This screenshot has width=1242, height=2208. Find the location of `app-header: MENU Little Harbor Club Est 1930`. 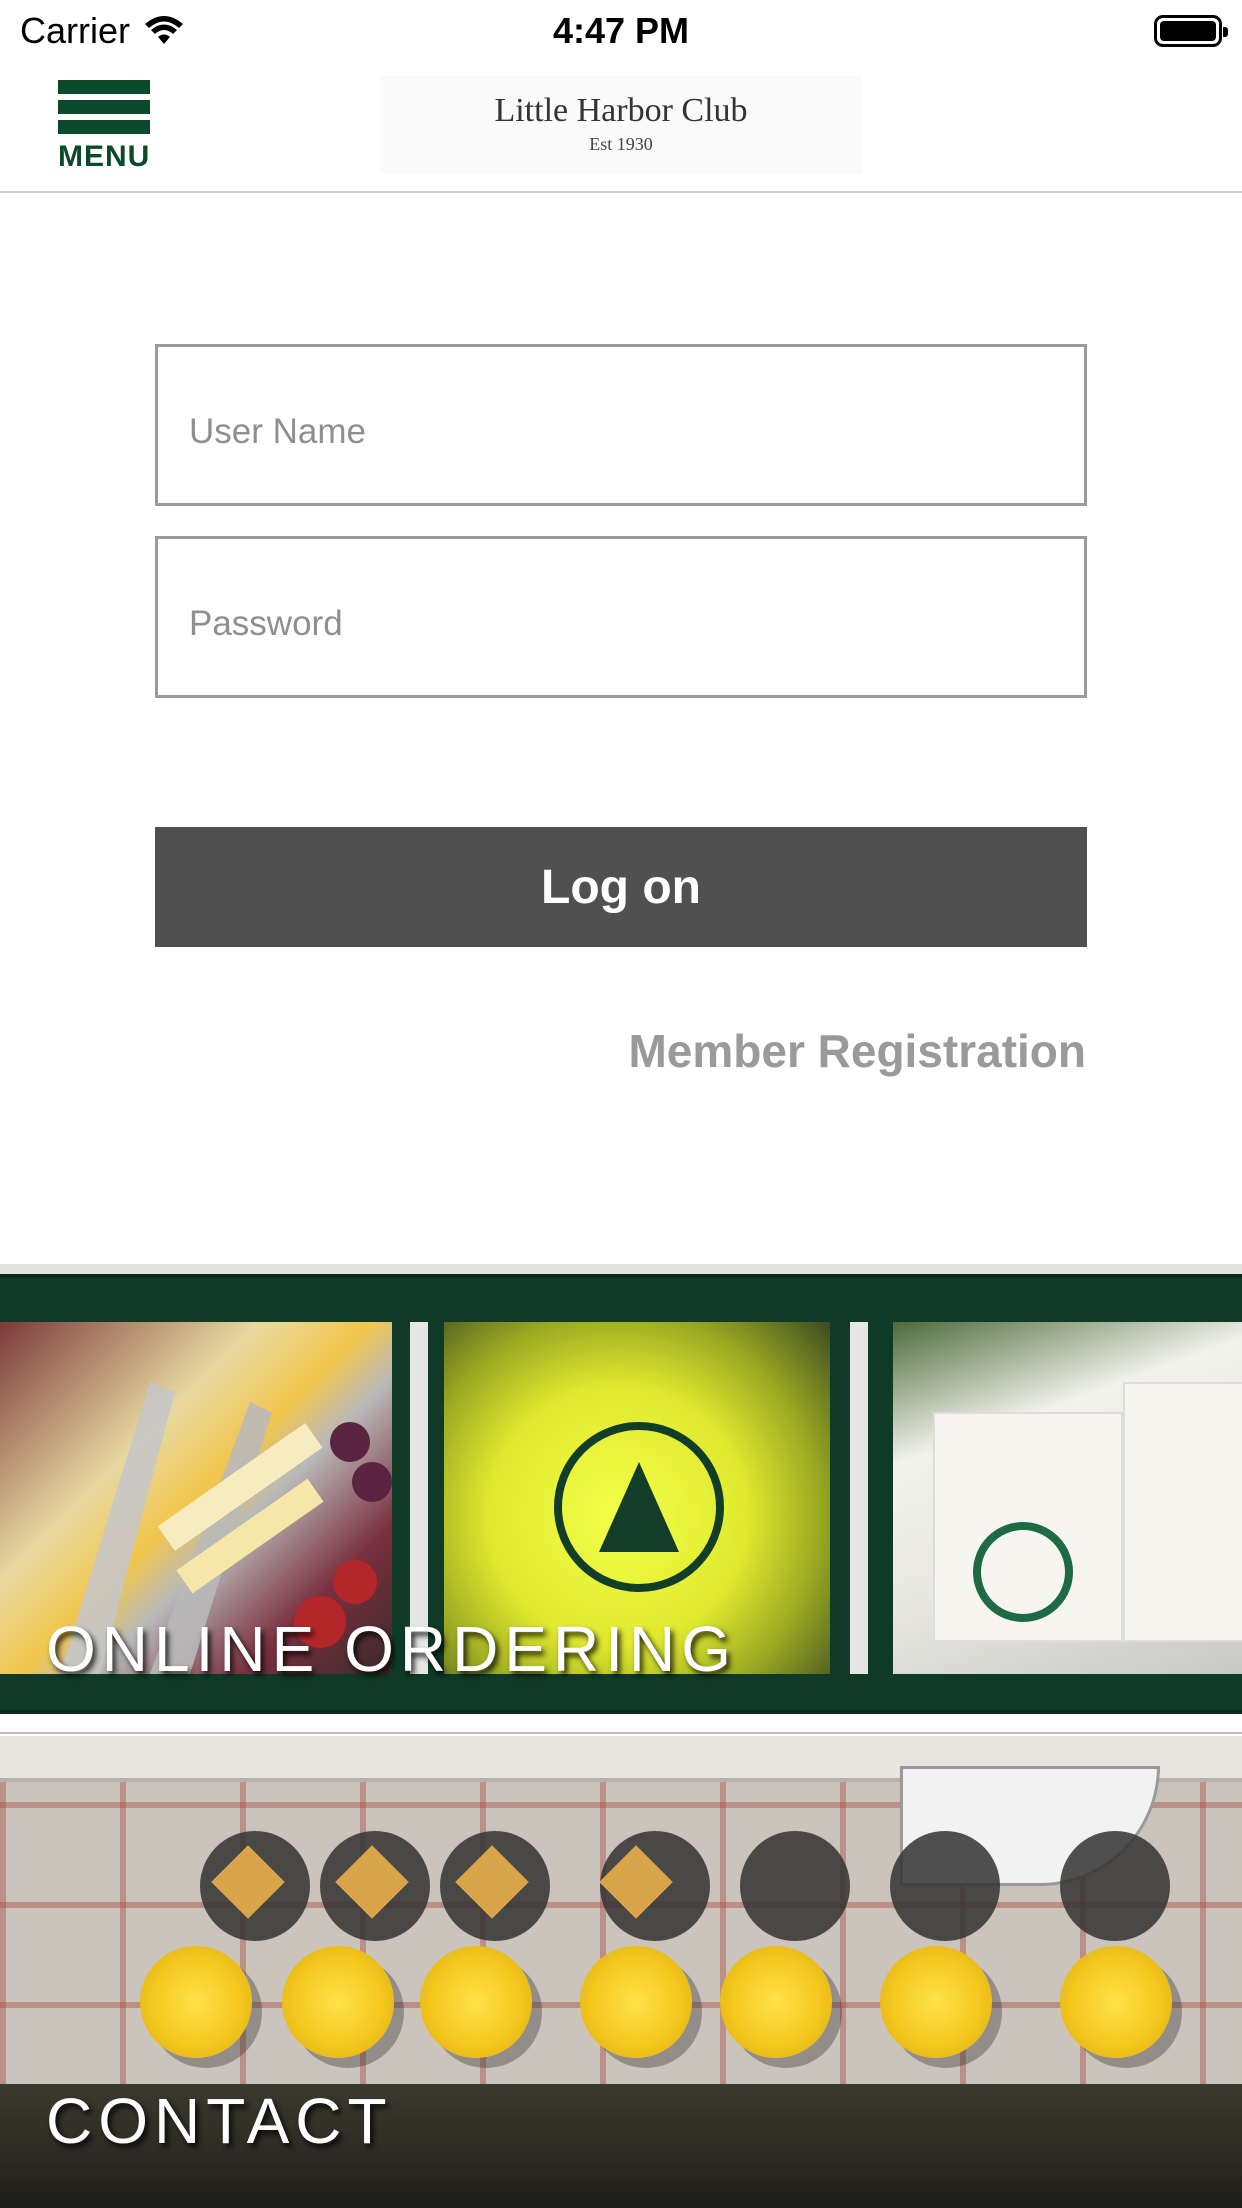

app-header: MENU Little Harbor Club Est 1930 is located at coordinates (621, 127).